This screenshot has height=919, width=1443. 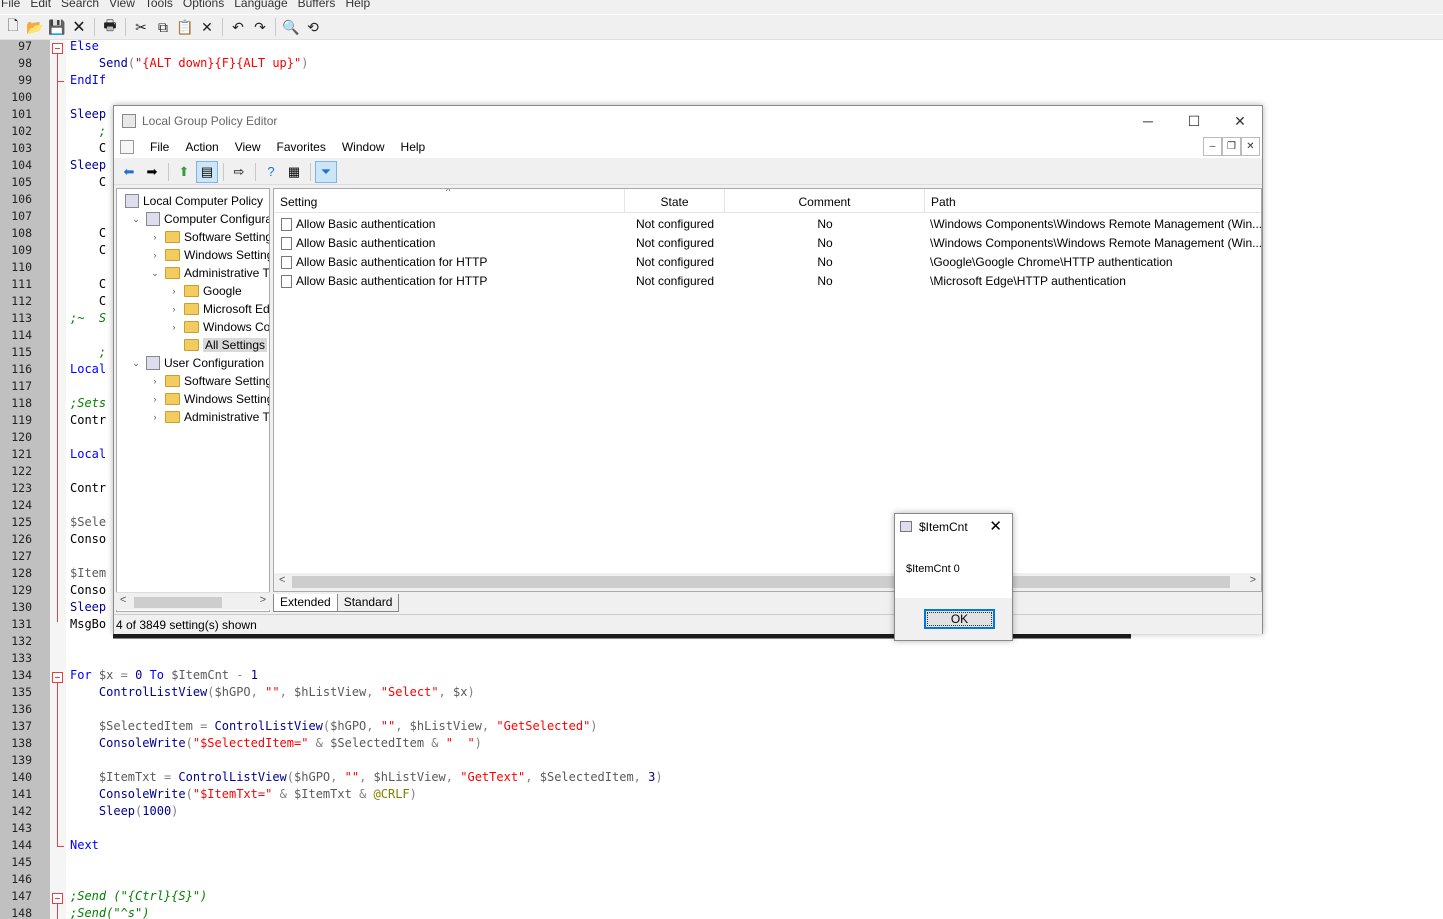 What do you see at coordinates (129, 121) in the screenshot?
I see `gpo-app-icon` at bounding box center [129, 121].